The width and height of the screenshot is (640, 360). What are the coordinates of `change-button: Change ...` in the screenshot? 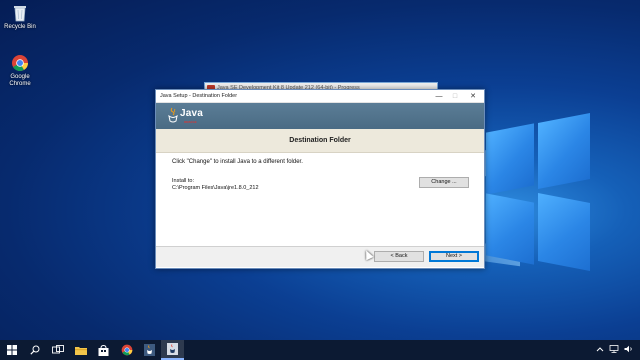 It's located at (444, 182).